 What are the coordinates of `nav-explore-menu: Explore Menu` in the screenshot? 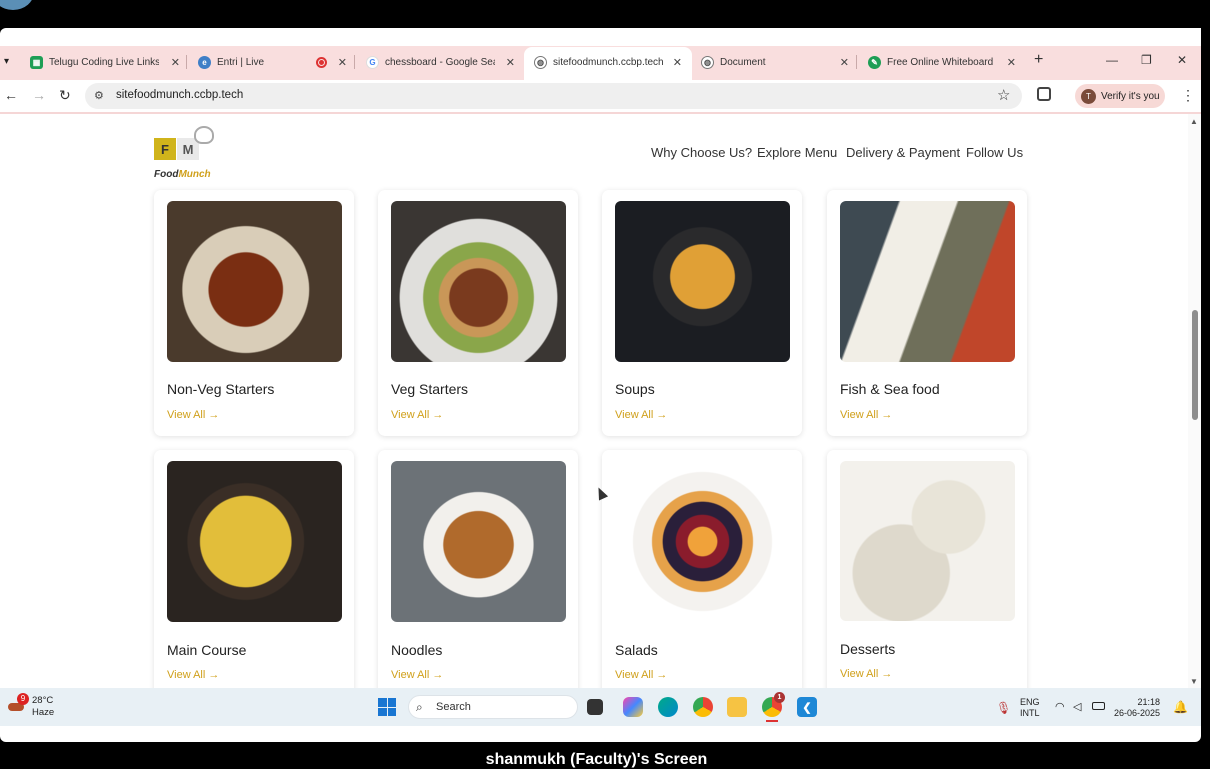 It's located at (797, 152).